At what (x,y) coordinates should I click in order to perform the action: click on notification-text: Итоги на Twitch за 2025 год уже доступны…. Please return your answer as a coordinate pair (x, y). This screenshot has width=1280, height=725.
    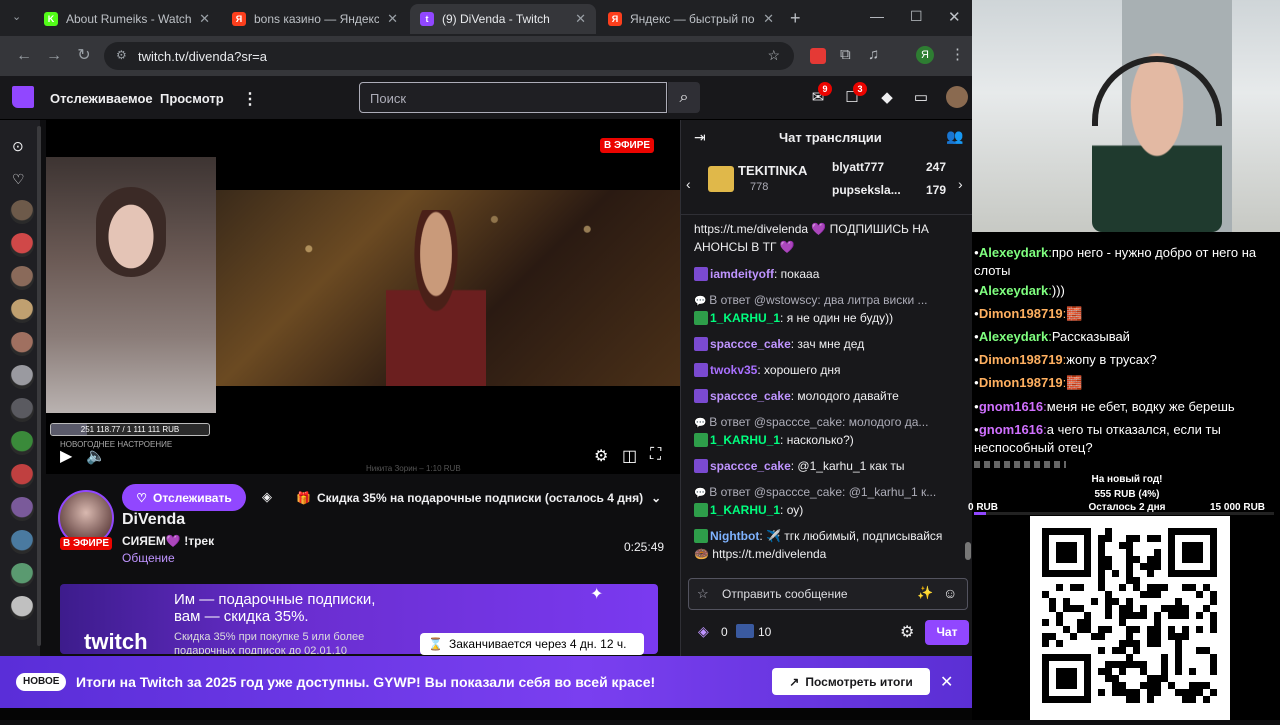
    Looking at the image, I should click on (366, 682).